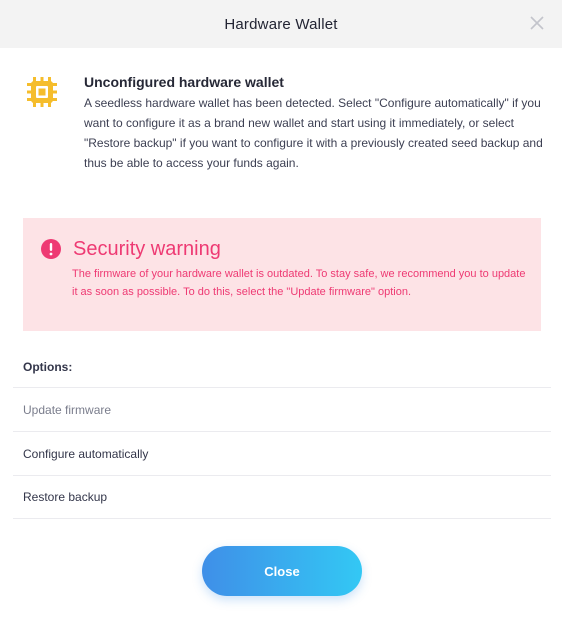 This screenshot has width=562, height=618. I want to click on warning-title: Security warning, so click(147, 249).